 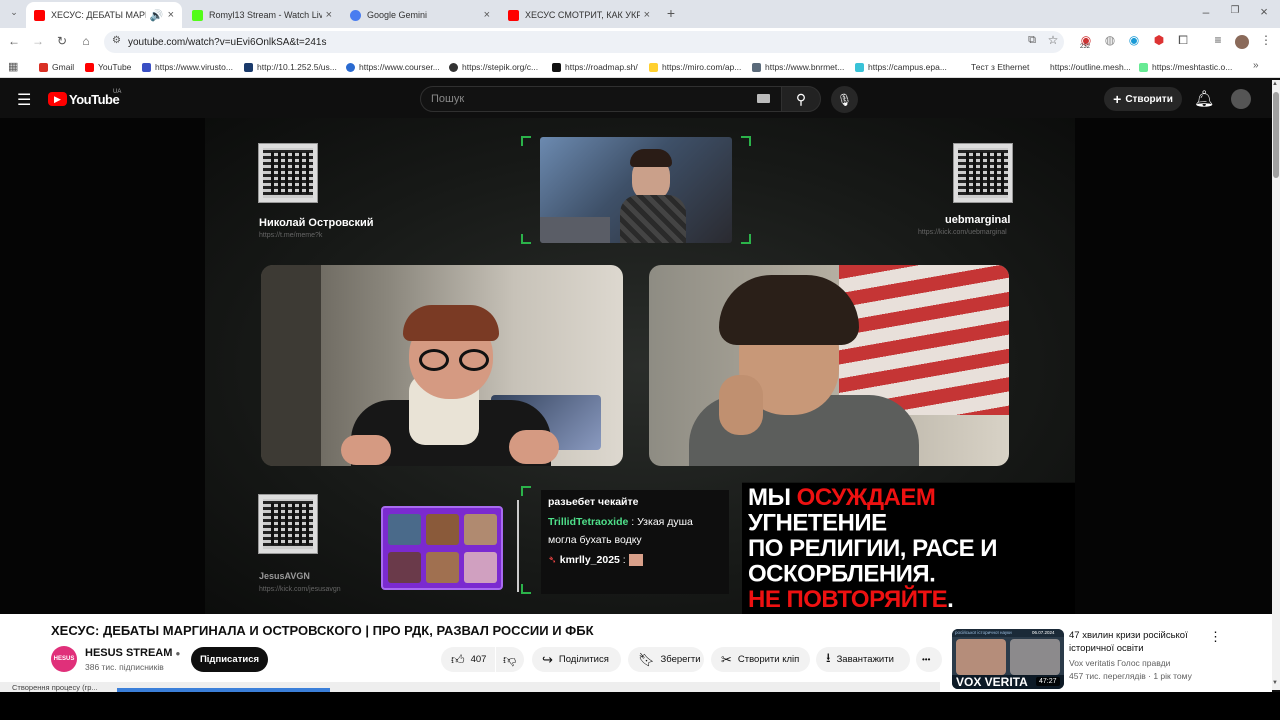 I want to click on search-button: ⚲, so click(x=801, y=99).